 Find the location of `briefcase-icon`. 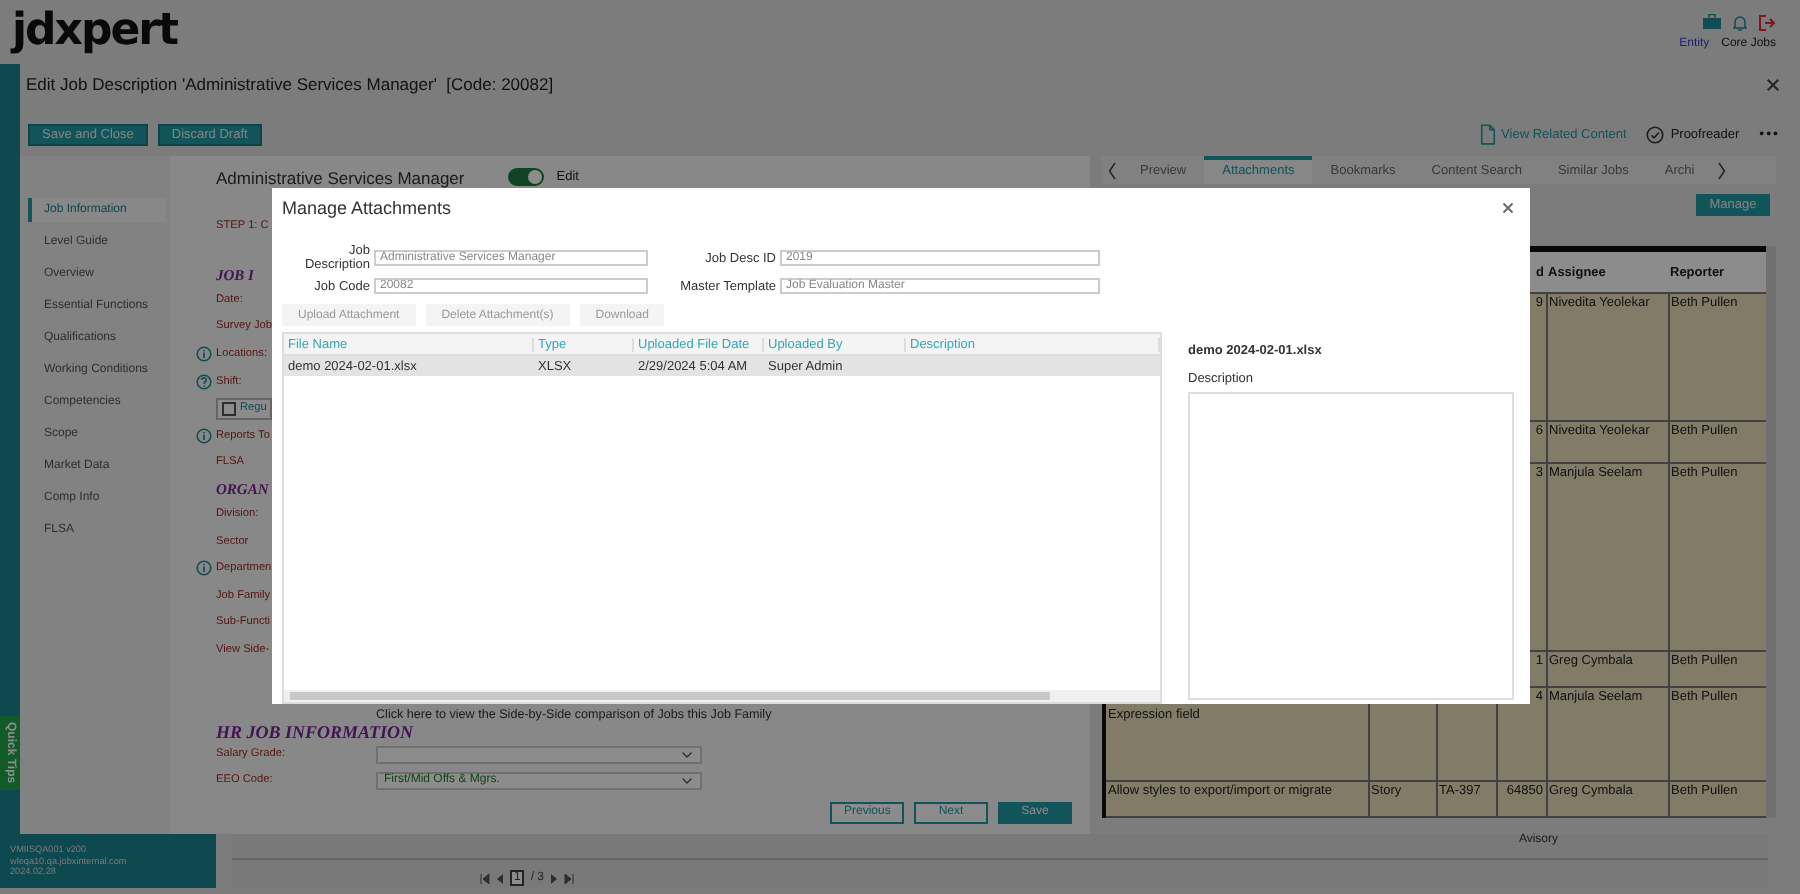

briefcase-icon is located at coordinates (1712, 22).